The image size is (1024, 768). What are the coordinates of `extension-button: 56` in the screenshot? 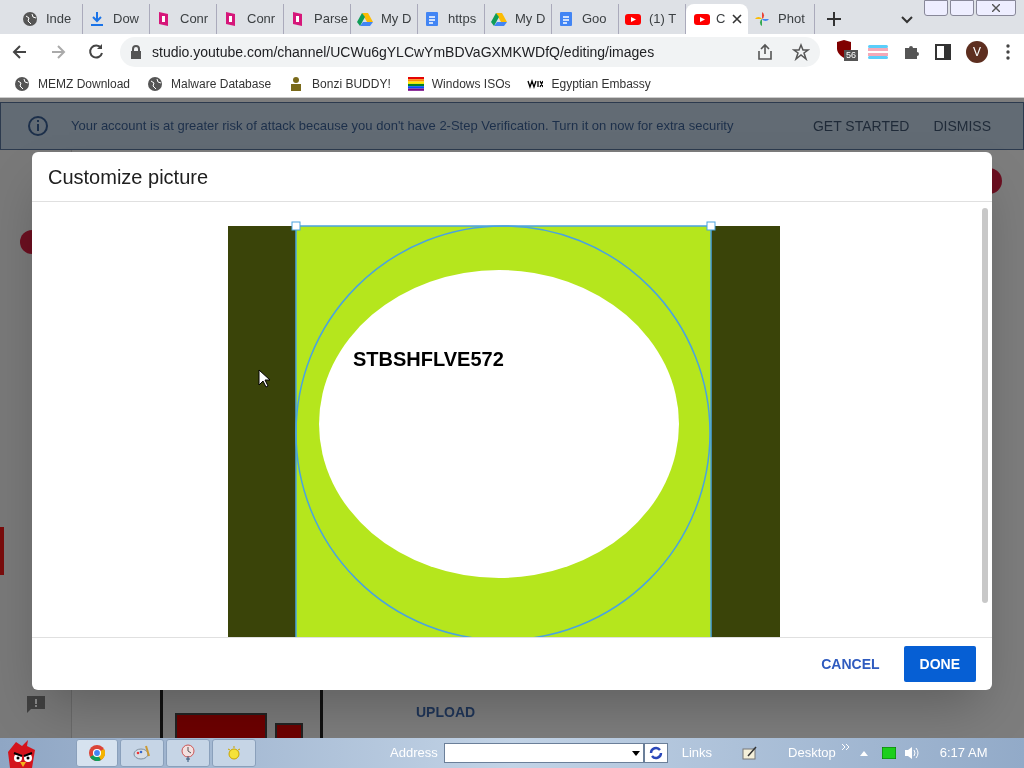 It's located at (848, 52).